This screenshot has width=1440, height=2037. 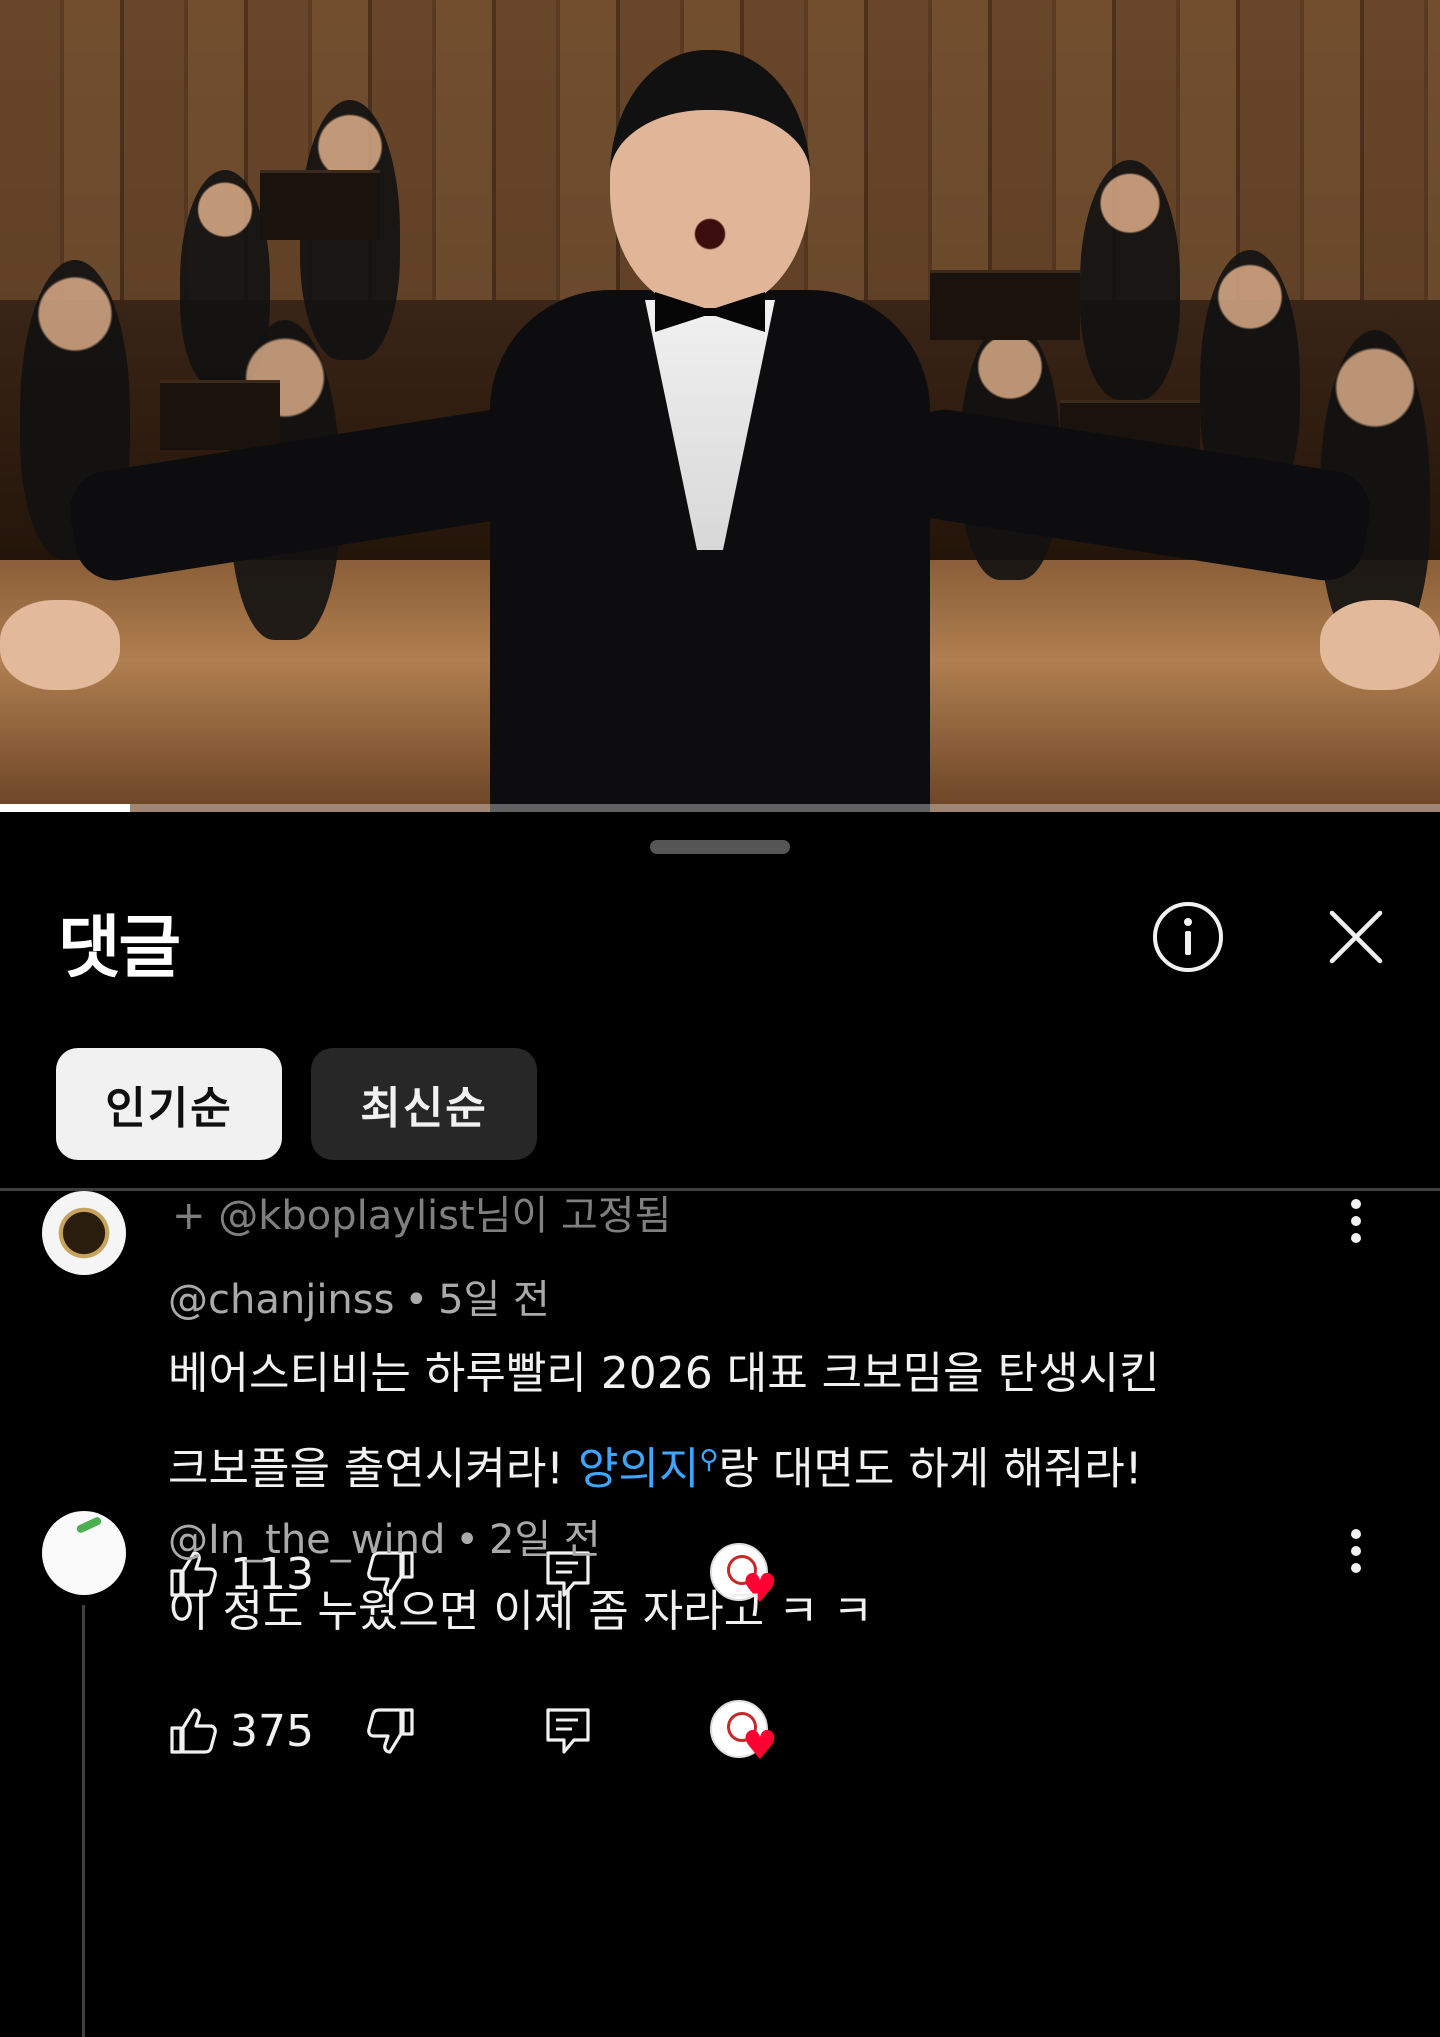 I want to click on reply-thread-line, so click(x=83, y=1821).